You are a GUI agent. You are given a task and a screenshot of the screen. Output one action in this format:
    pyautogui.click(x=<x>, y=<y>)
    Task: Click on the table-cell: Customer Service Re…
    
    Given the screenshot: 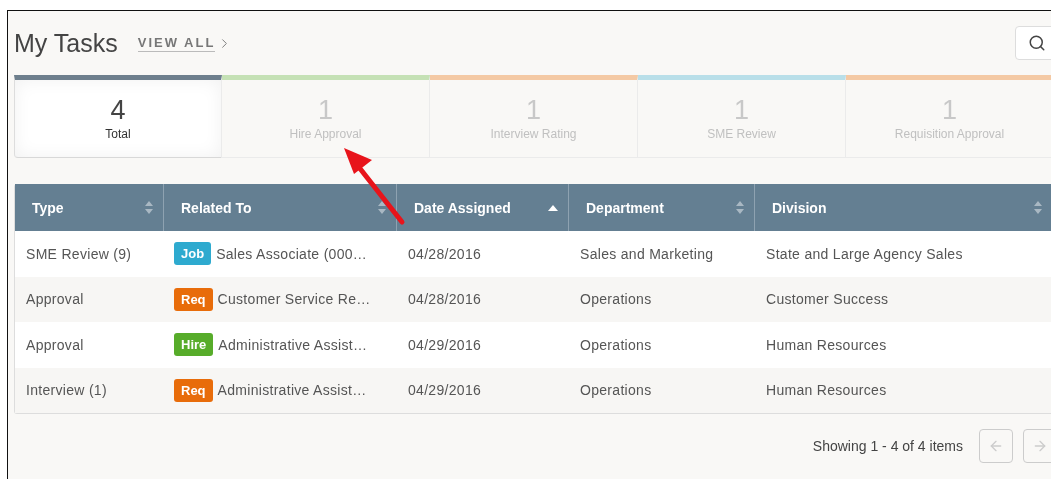 What is the action you would take?
    pyautogui.click(x=294, y=299)
    